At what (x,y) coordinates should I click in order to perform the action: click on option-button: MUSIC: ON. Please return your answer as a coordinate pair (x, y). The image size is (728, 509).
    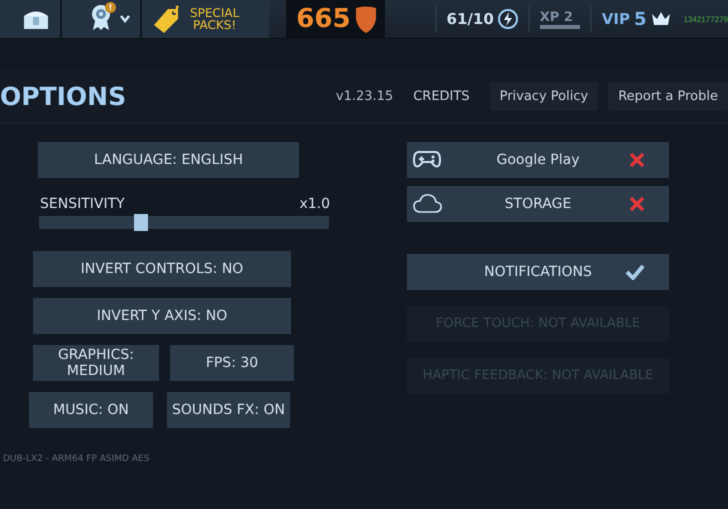
    Looking at the image, I should click on (91, 410).